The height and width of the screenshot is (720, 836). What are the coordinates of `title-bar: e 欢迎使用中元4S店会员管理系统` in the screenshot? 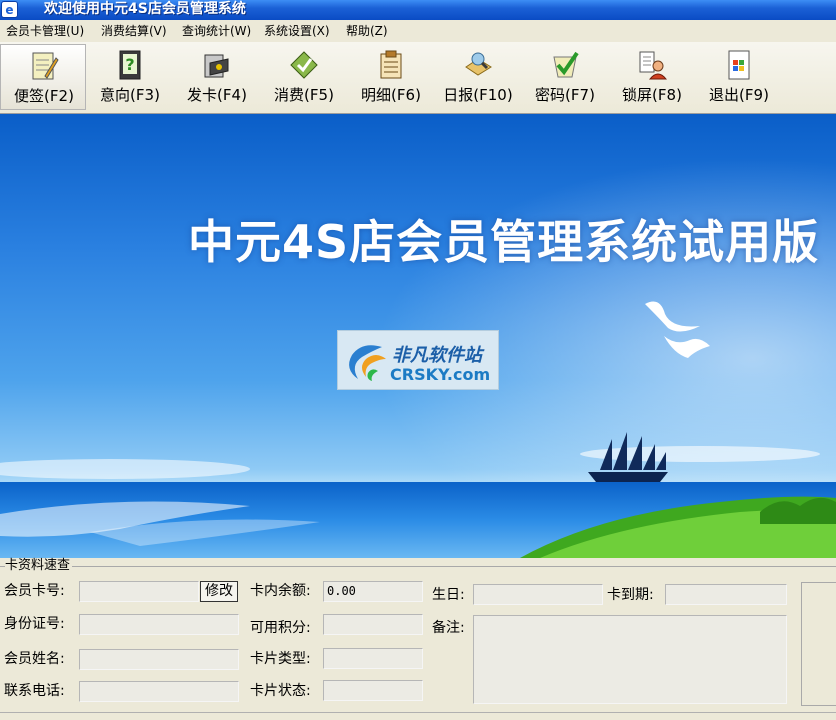 It's located at (418, 10).